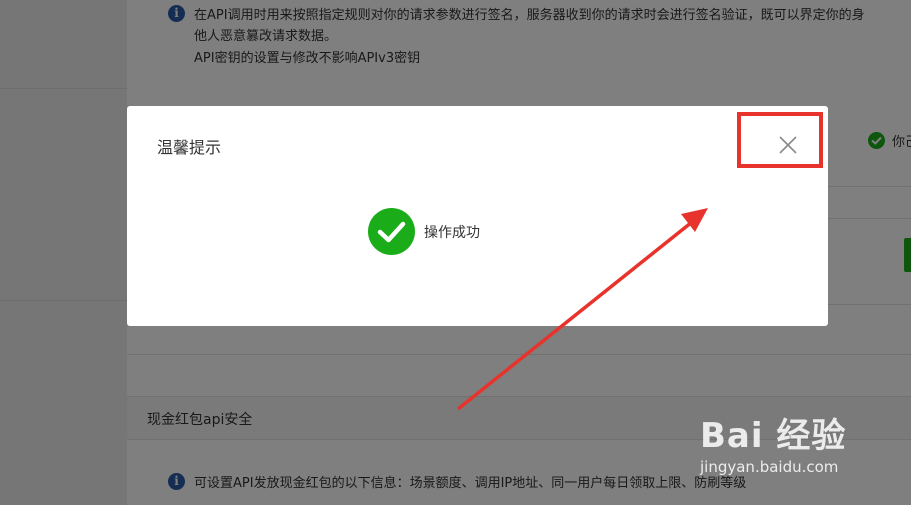 Image resolution: width=911 pixels, height=505 pixels. I want to click on watermark-url: jingyan.baidu.com, so click(769, 467).